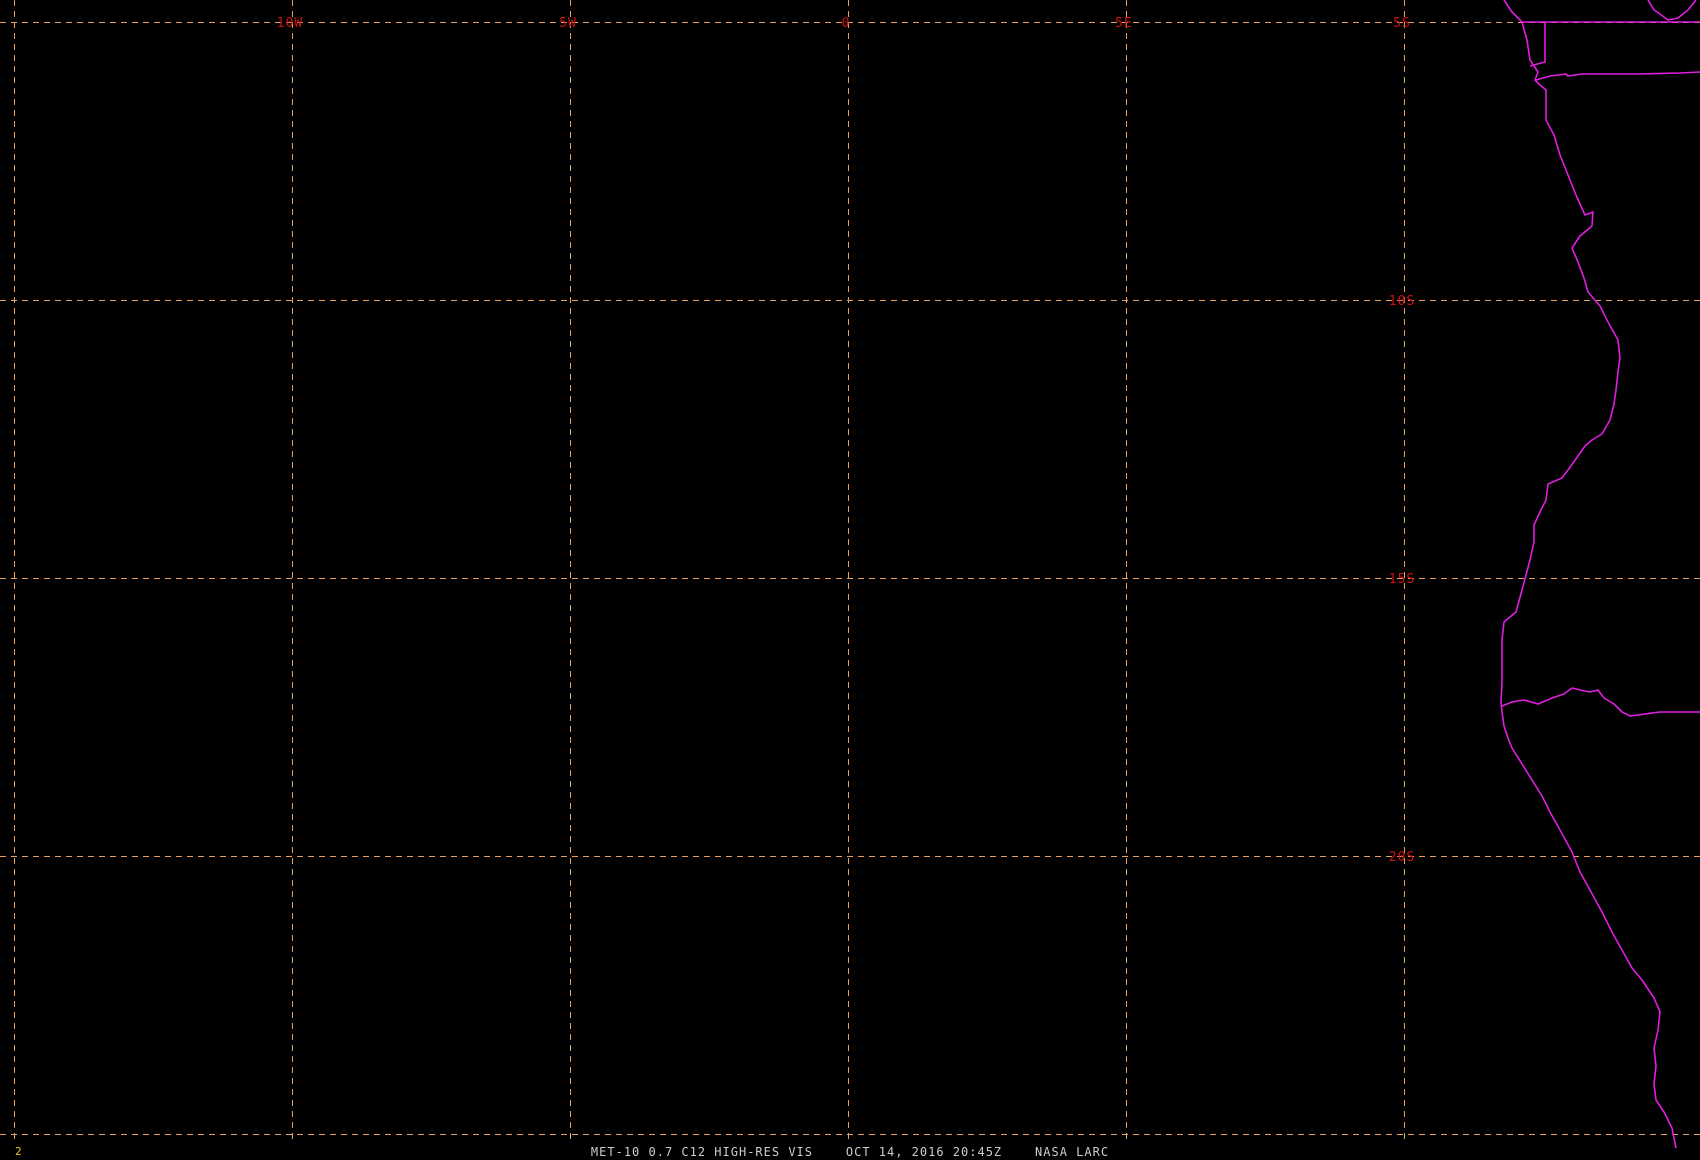 The height and width of the screenshot is (1160, 1700). What do you see at coordinates (568, 23) in the screenshot?
I see `longitude-label: 5W` at bounding box center [568, 23].